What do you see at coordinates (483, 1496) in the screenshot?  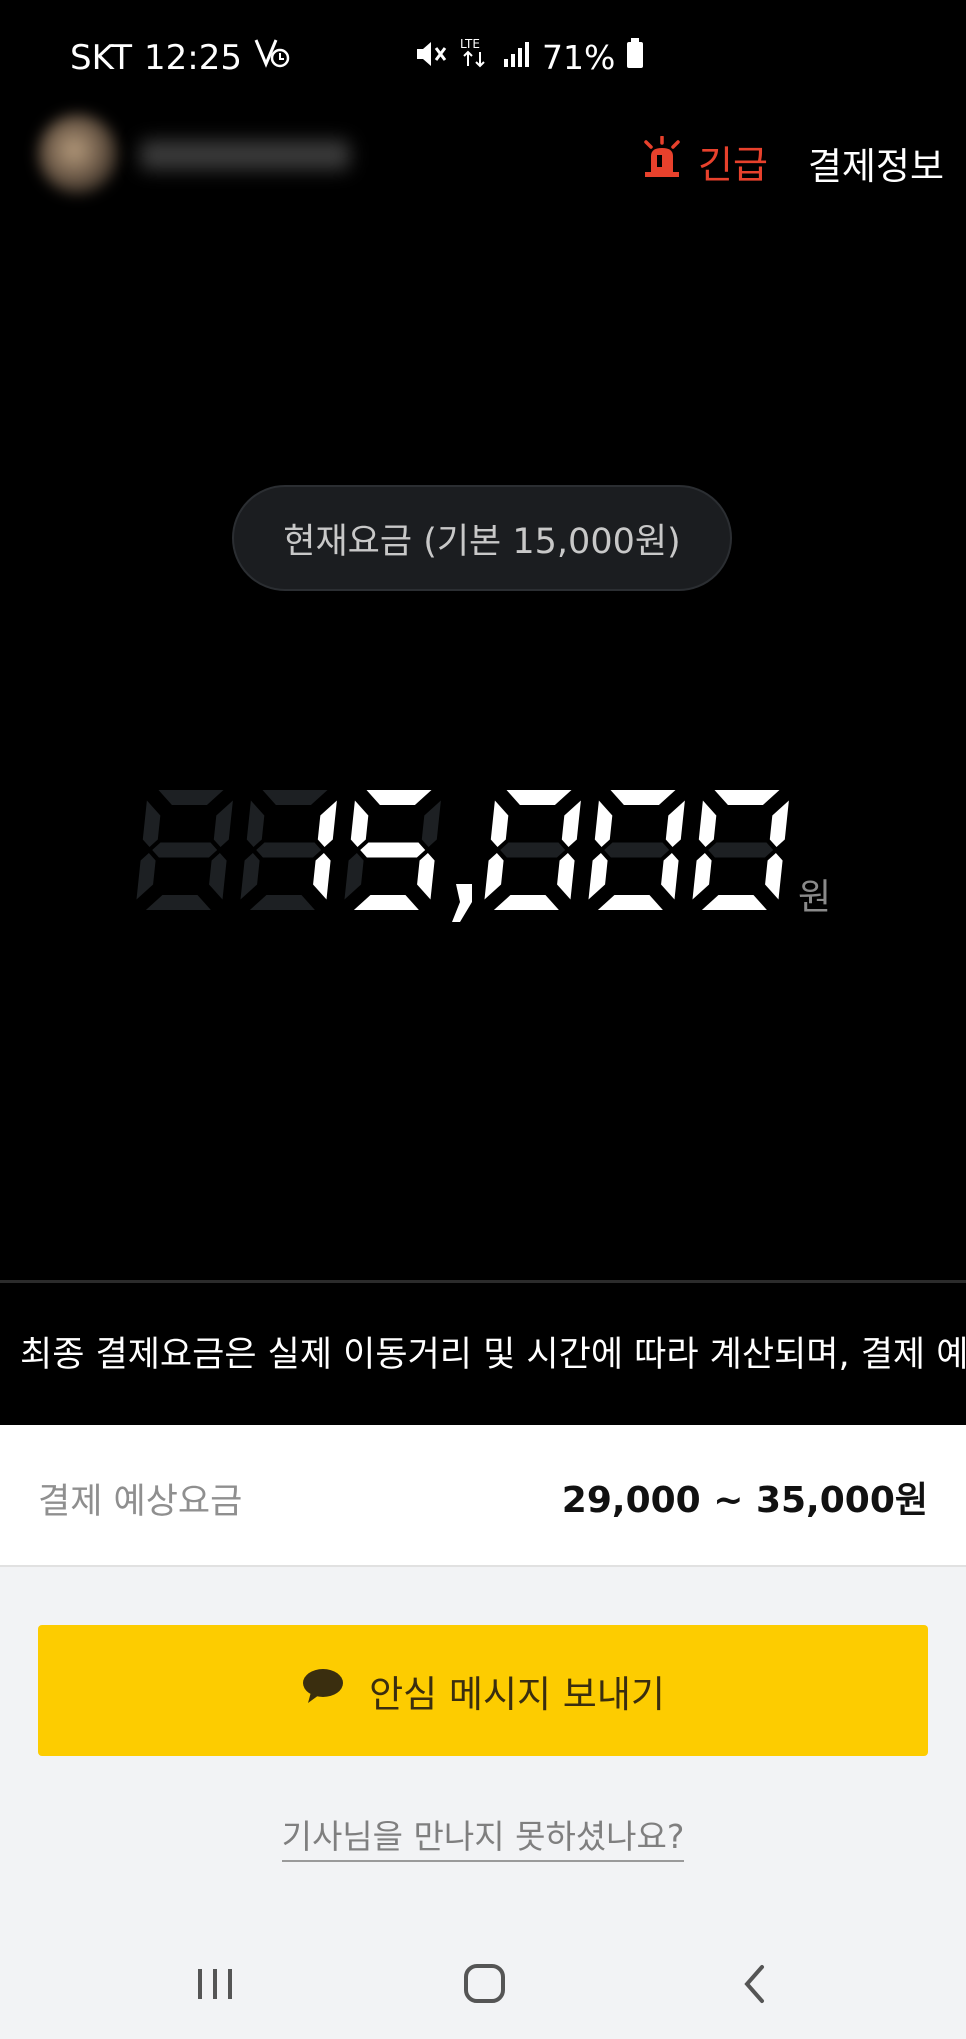 I see `estimated-fare-row: 결제 예상요금 29,000 ~ 35,000원` at bounding box center [483, 1496].